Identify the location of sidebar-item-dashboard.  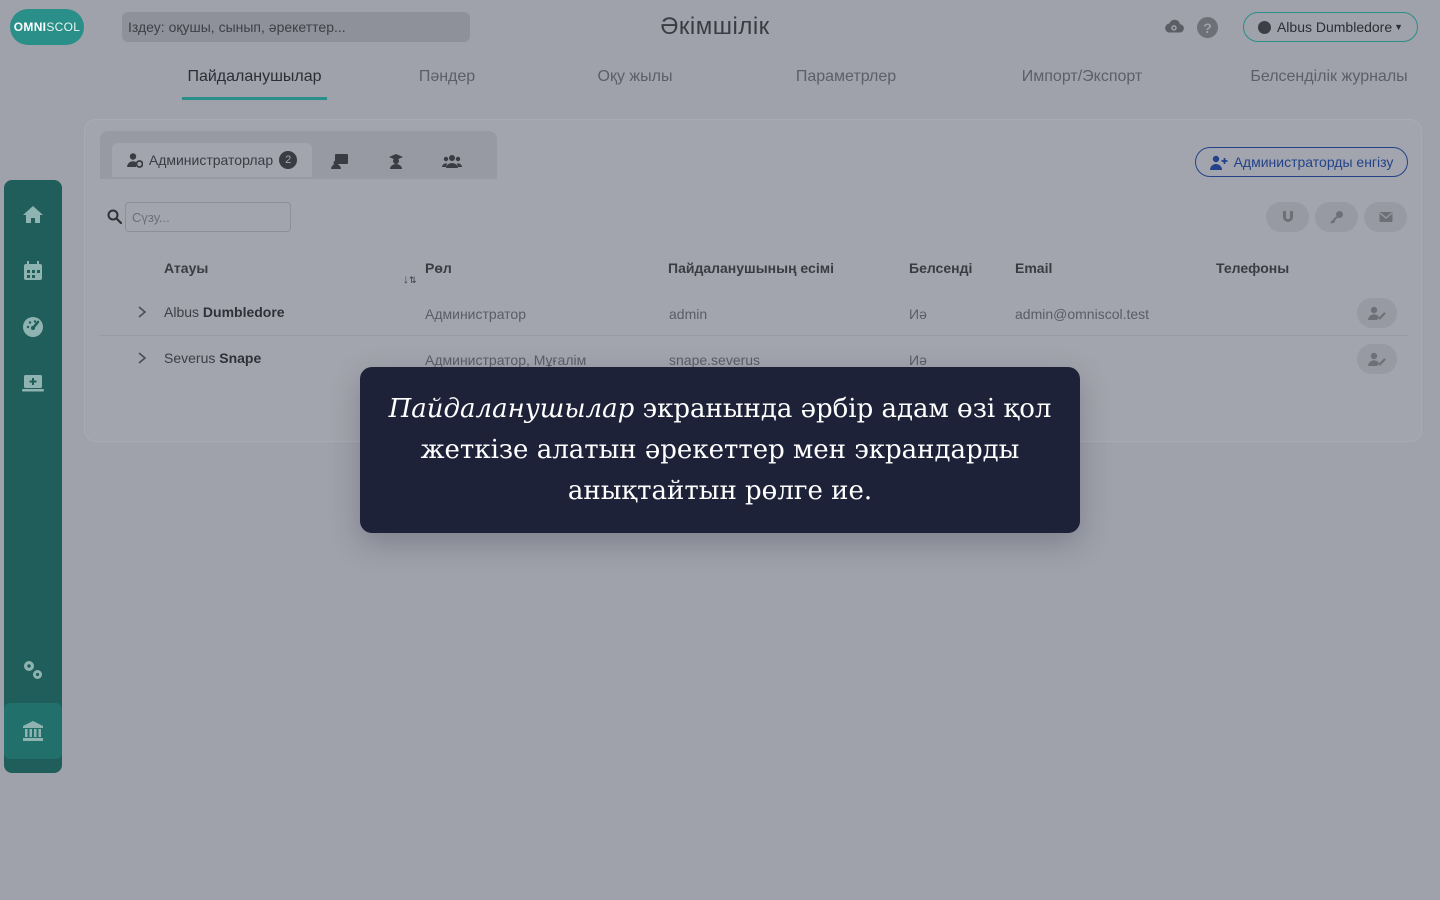
(33, 327).